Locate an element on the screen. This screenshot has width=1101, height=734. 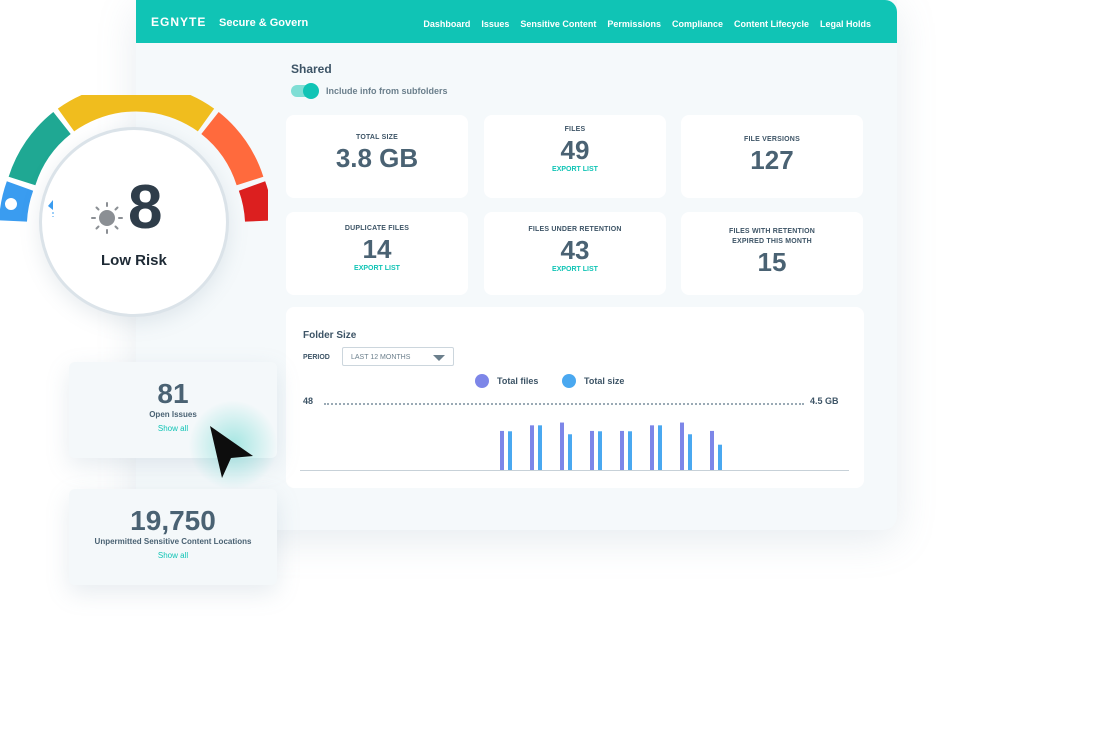
stat-label-line2: EXPIRED THIS MONTH is located at coordinates (772, 241).